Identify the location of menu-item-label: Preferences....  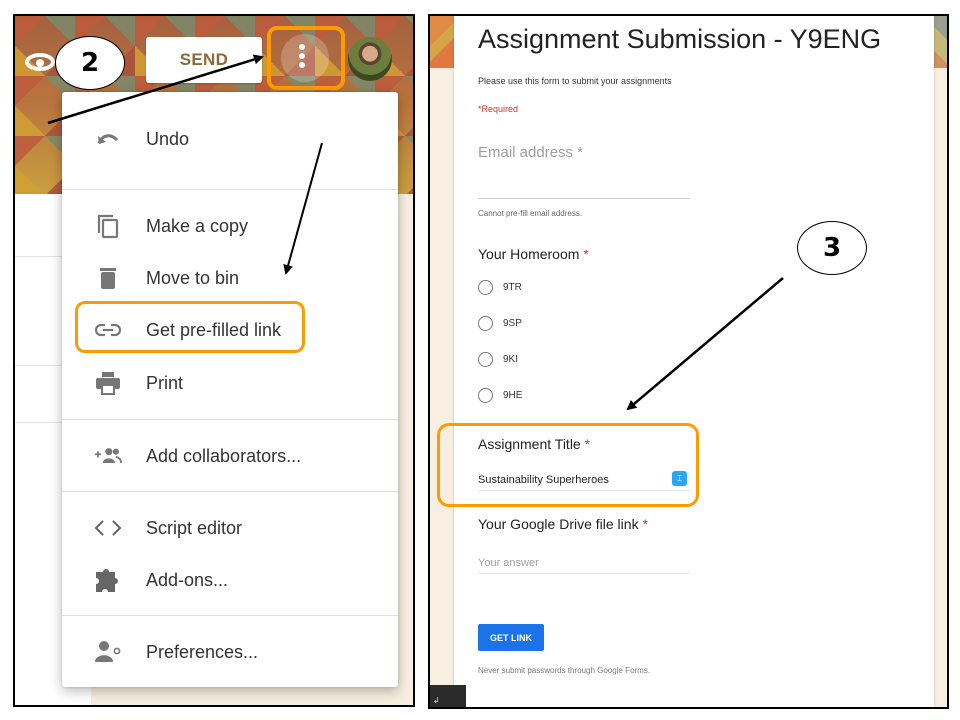
(202, 651).